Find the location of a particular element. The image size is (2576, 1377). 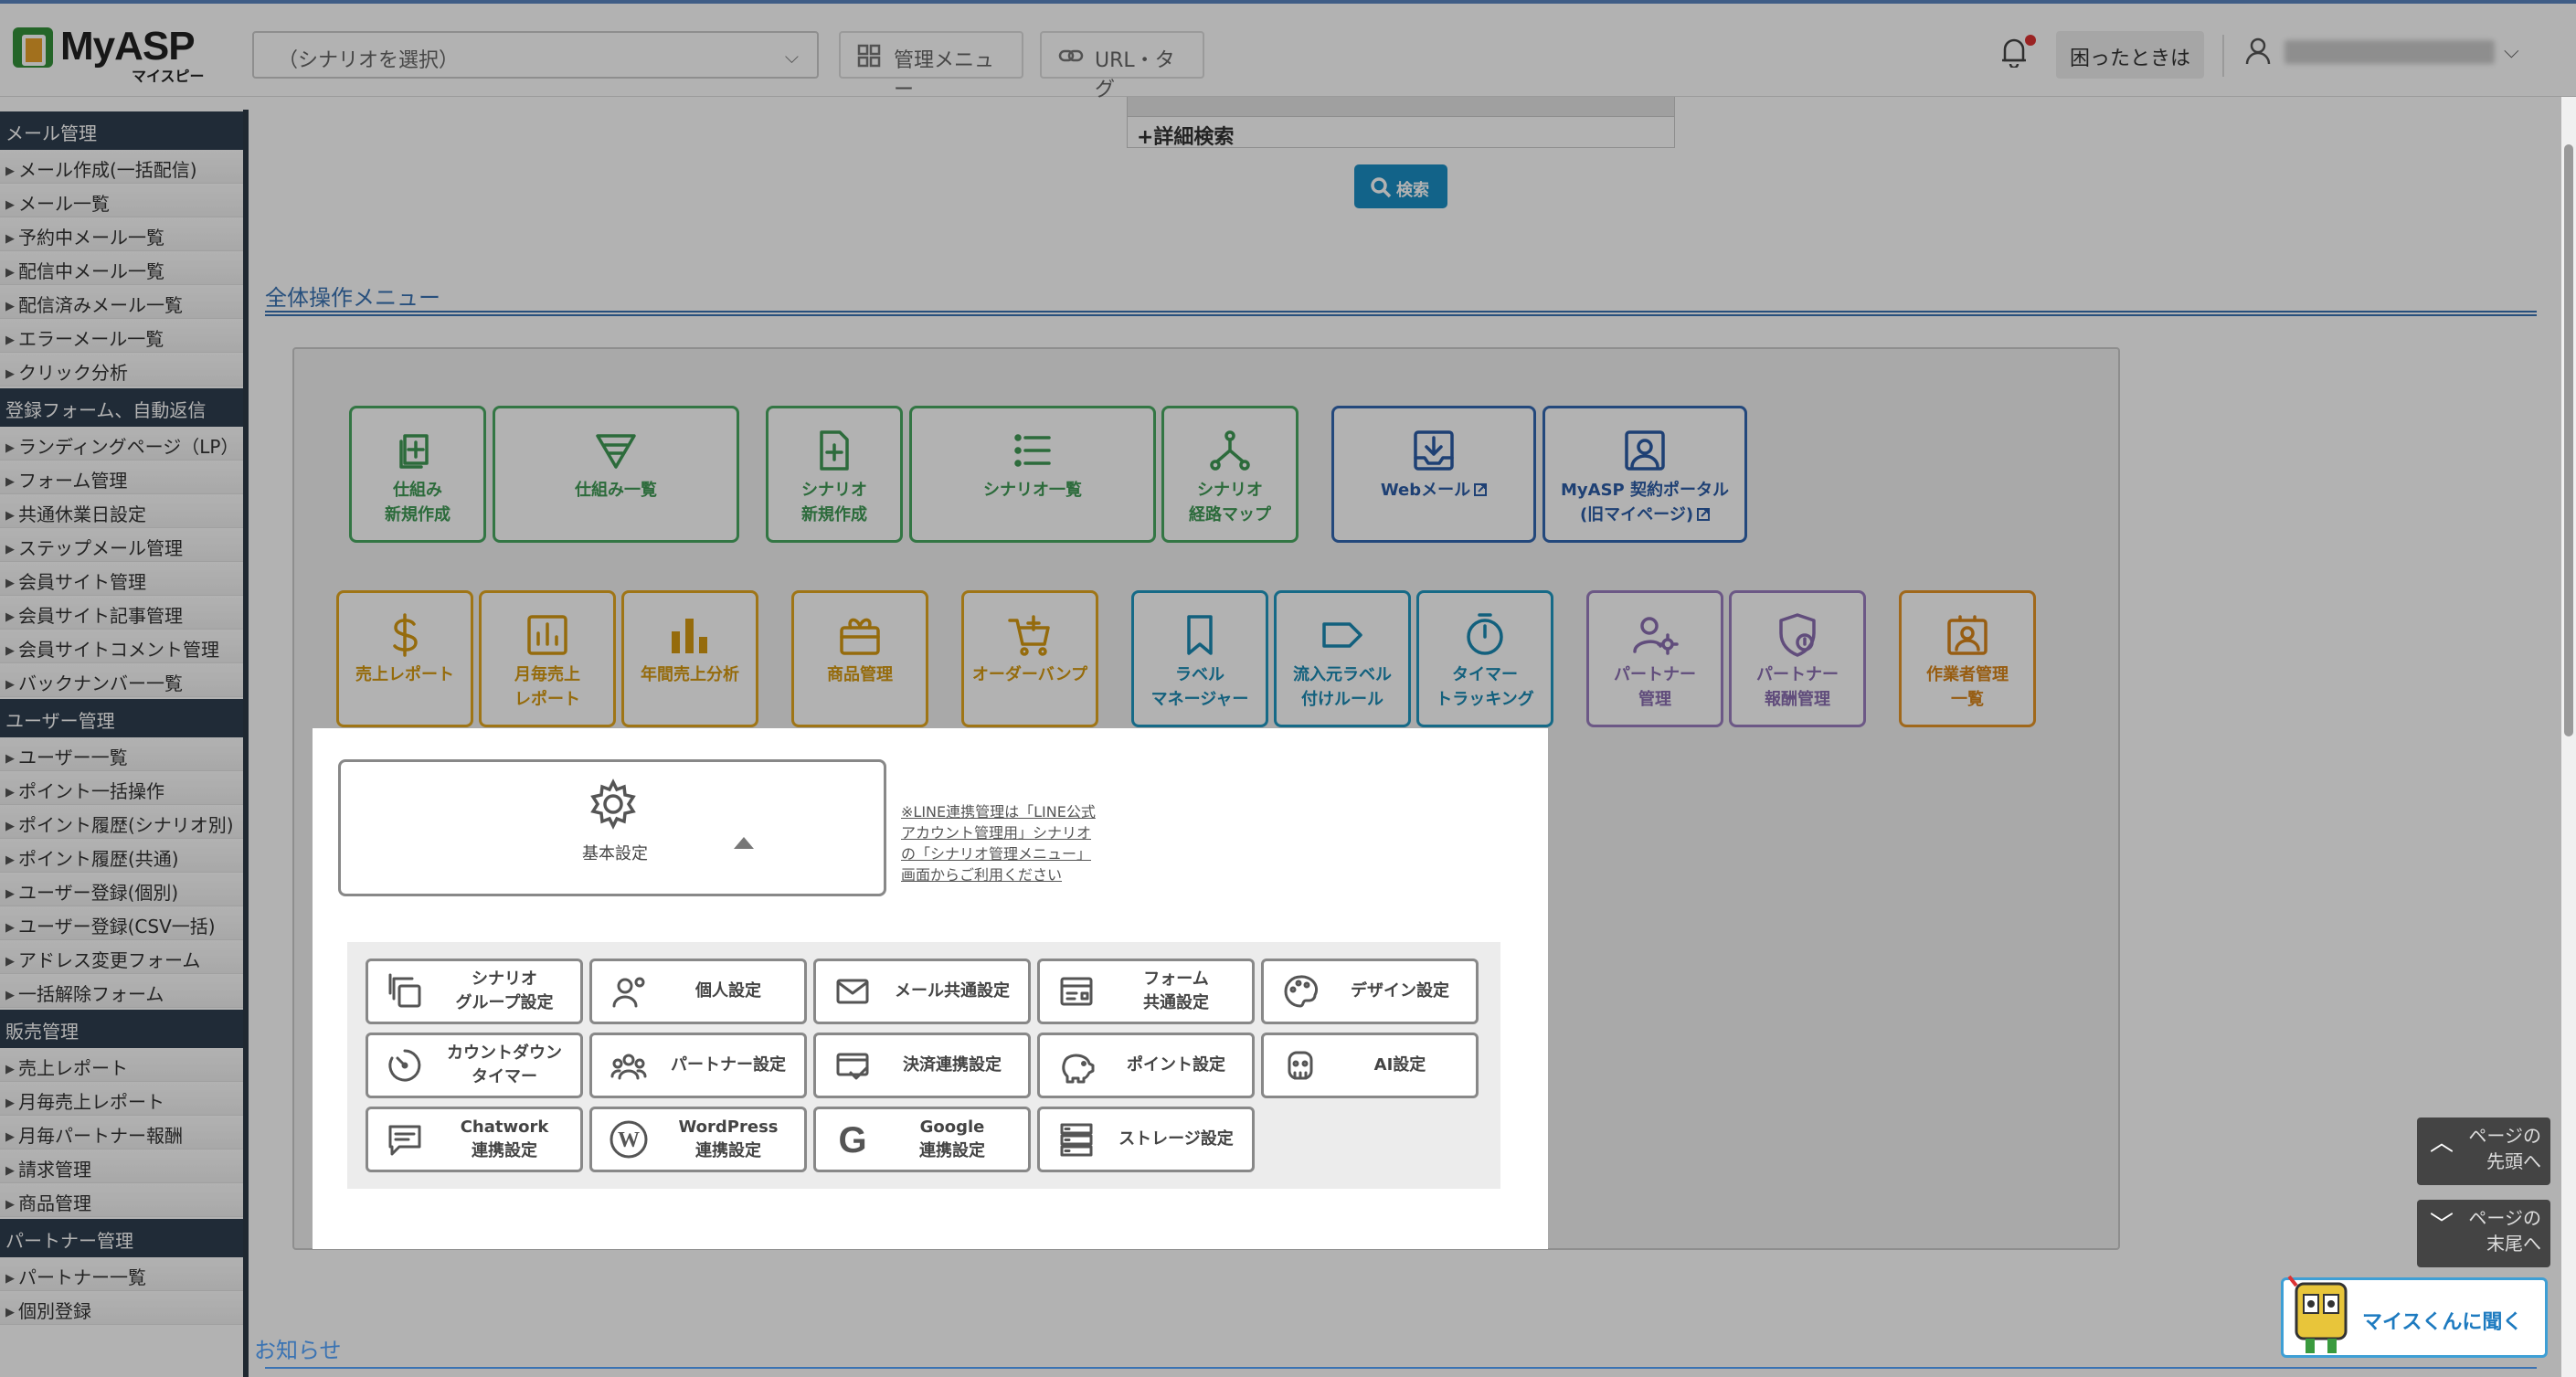

svg-text: W is located at coordinates (629, 1140).